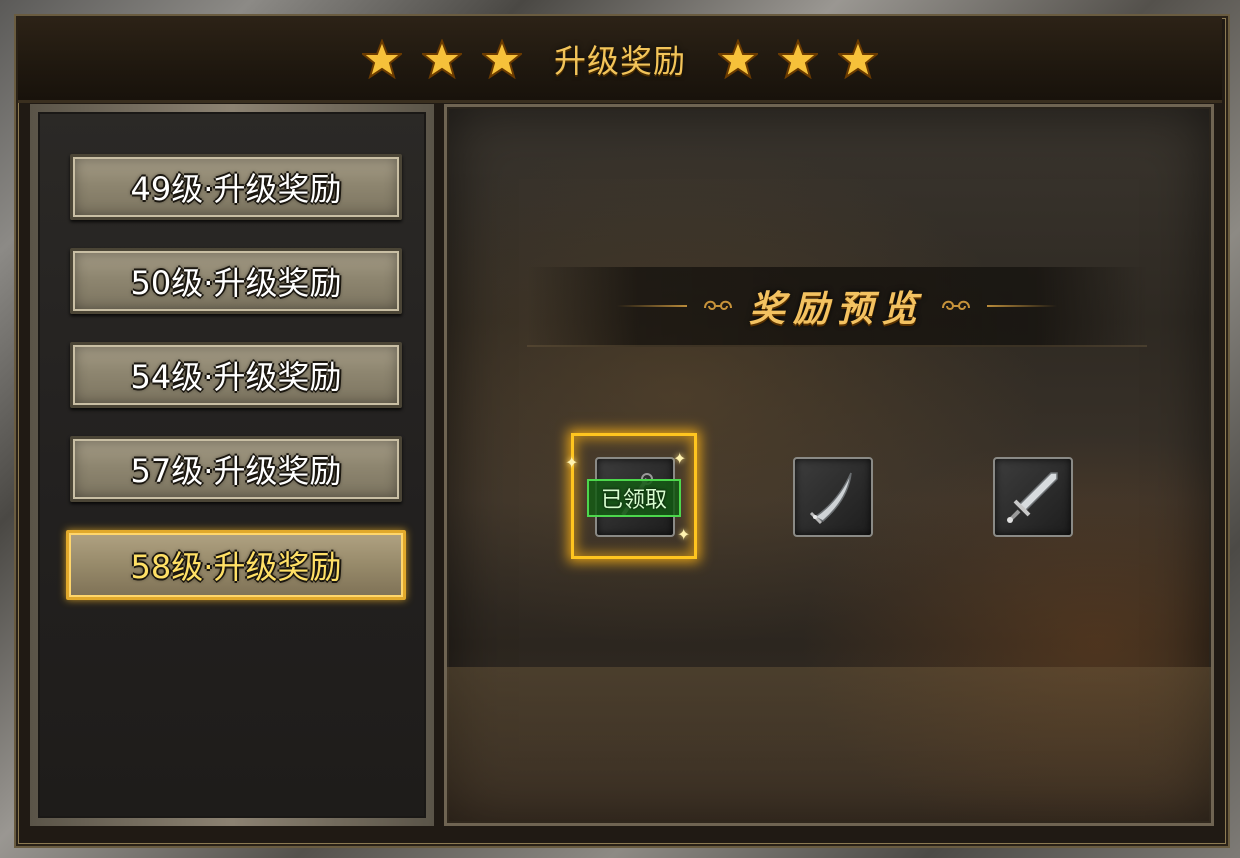 The height and width of the screenshot is (858, 1240). What do you see at coordinates (651, 306) in the screenshot?
I see `banner-divider-left` at bounding box center [651, 306].